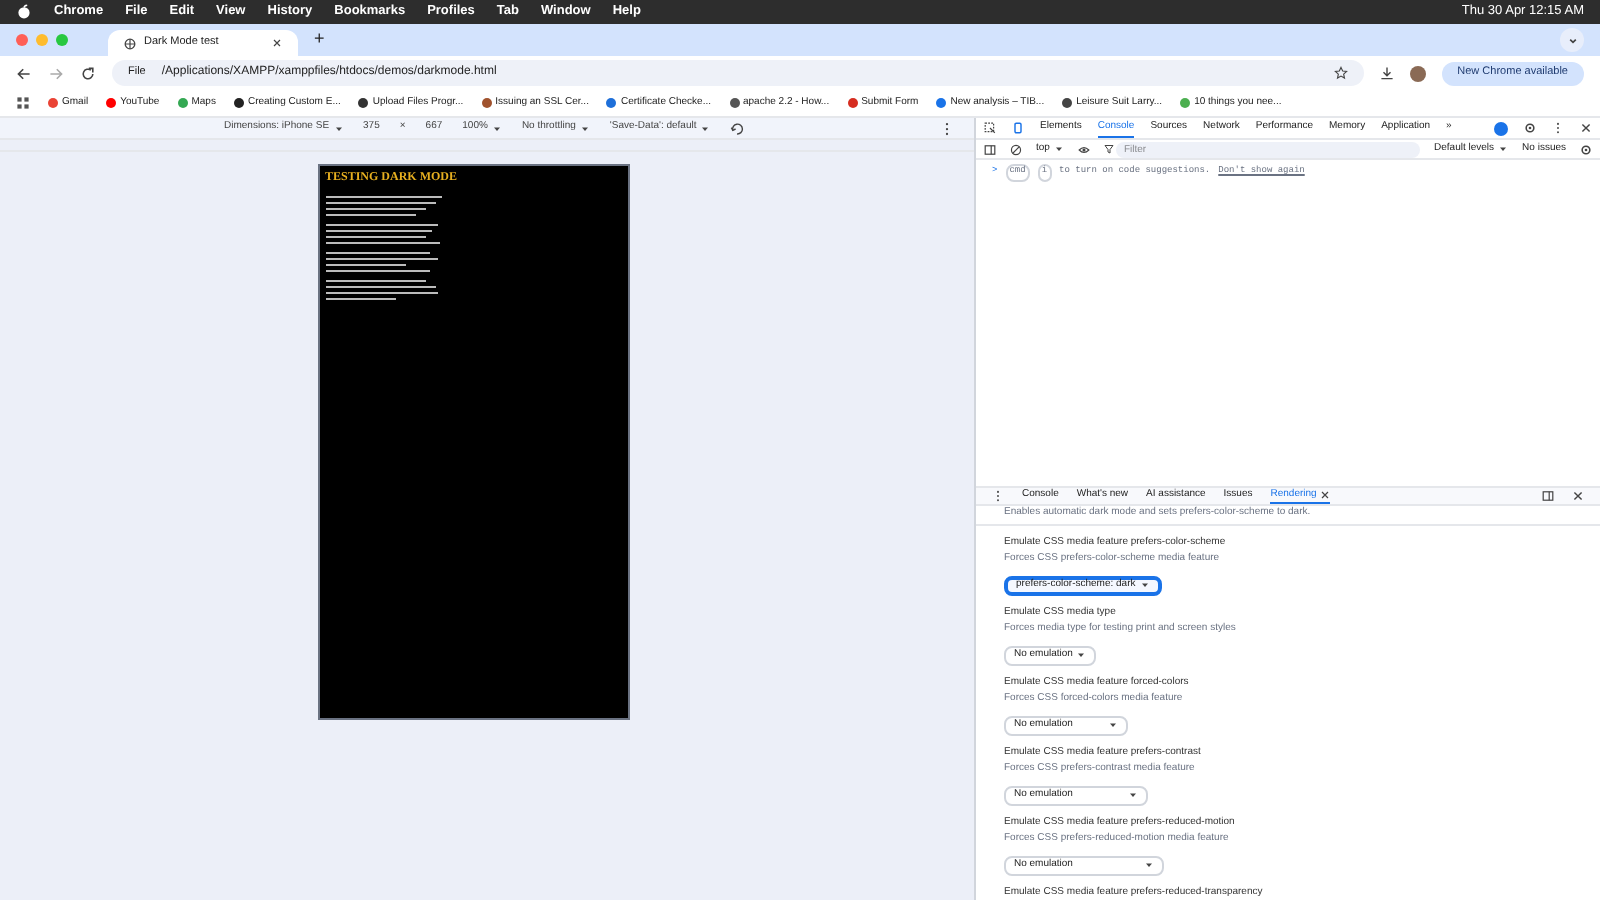 The image size is (1600, 900). I want to click on dock-icon, so click(1548, 496).